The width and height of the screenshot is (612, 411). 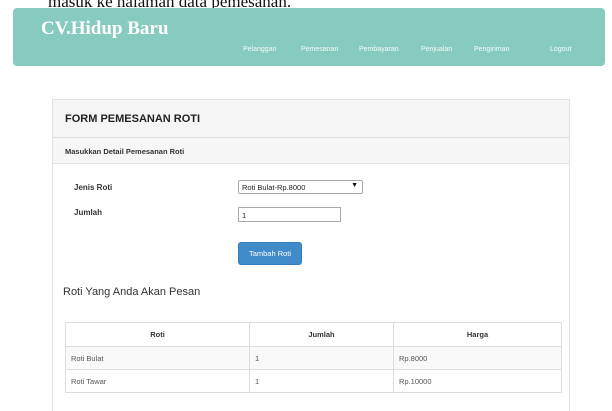 What do you see at coordinates (270, 253) in the screenshot?
I see `tambah-roti-button: Tambah Roti` at bounding box center [270, 253].